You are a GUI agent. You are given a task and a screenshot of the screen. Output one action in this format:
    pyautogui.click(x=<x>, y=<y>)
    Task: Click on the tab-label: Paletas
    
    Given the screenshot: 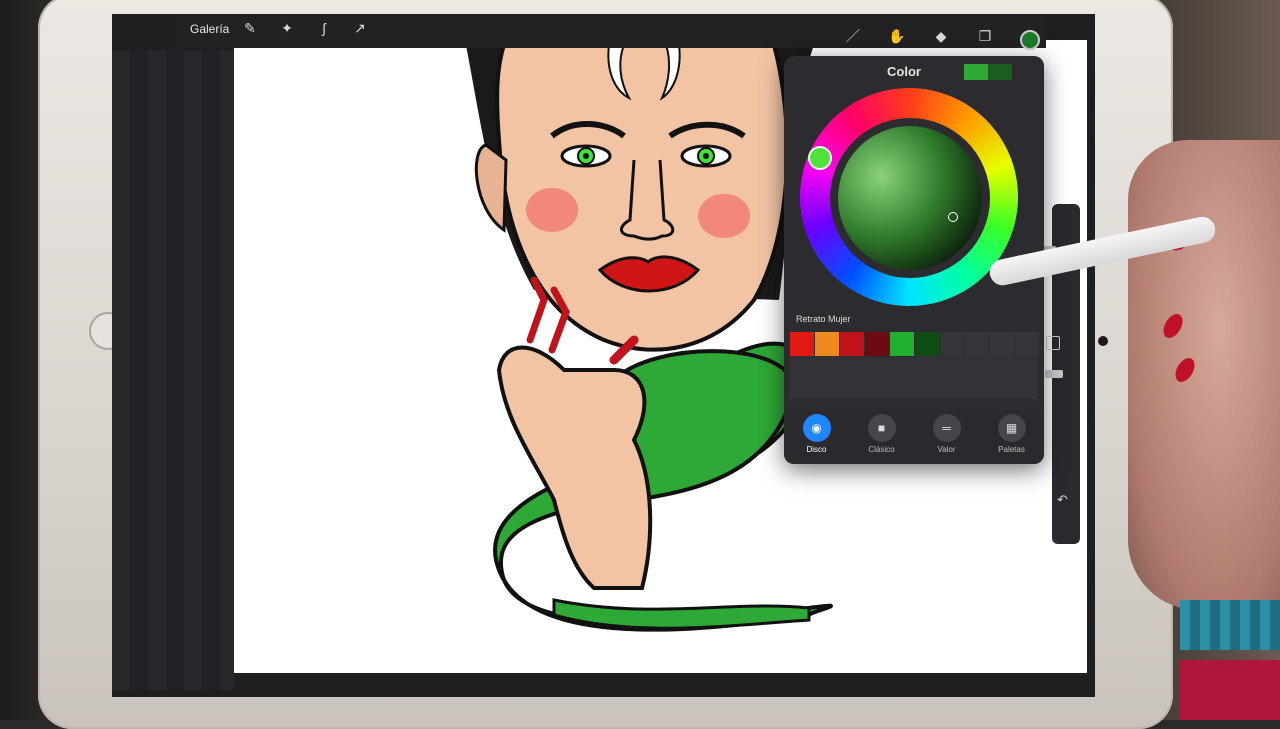 What is the action you would take?
    pyautogui.click(x=1011, y=449)
    